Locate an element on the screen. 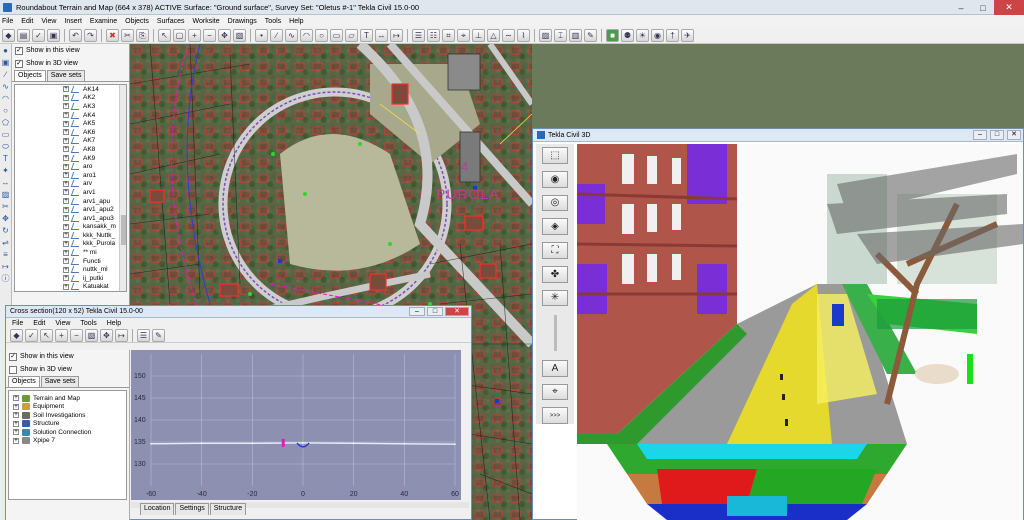  tab-save-sets: Save sets is located at coordinates (66, 75).